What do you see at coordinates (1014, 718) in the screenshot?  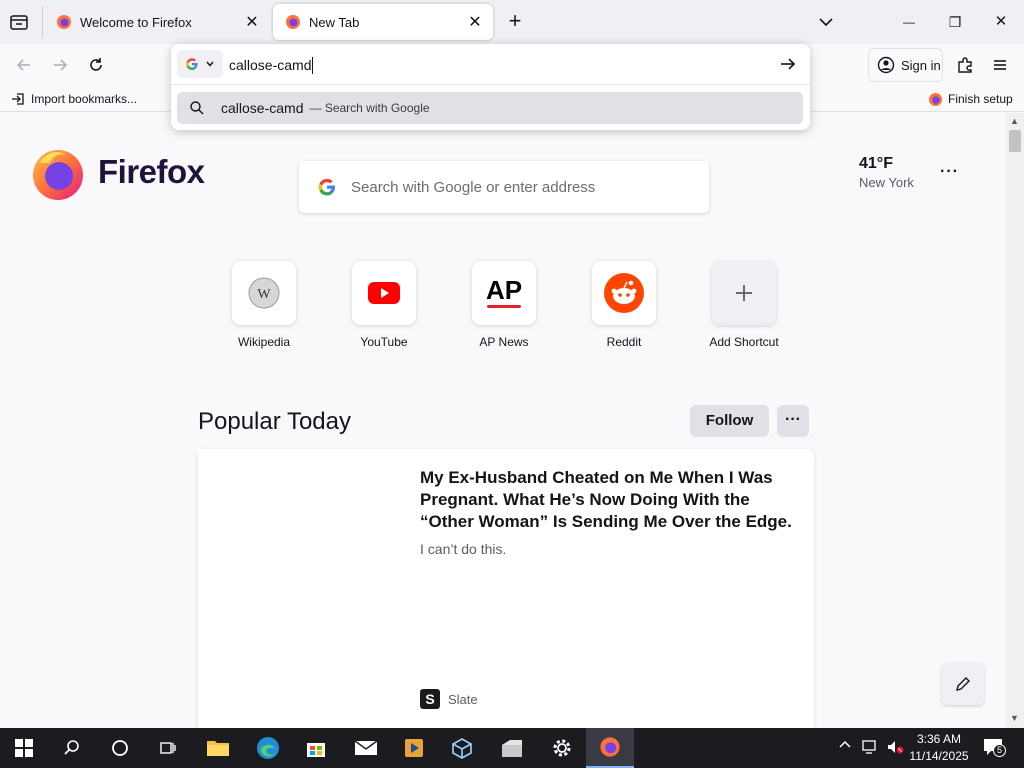 I see `scroll-down-arrow: ▼` at bounding box center [1014, 718].